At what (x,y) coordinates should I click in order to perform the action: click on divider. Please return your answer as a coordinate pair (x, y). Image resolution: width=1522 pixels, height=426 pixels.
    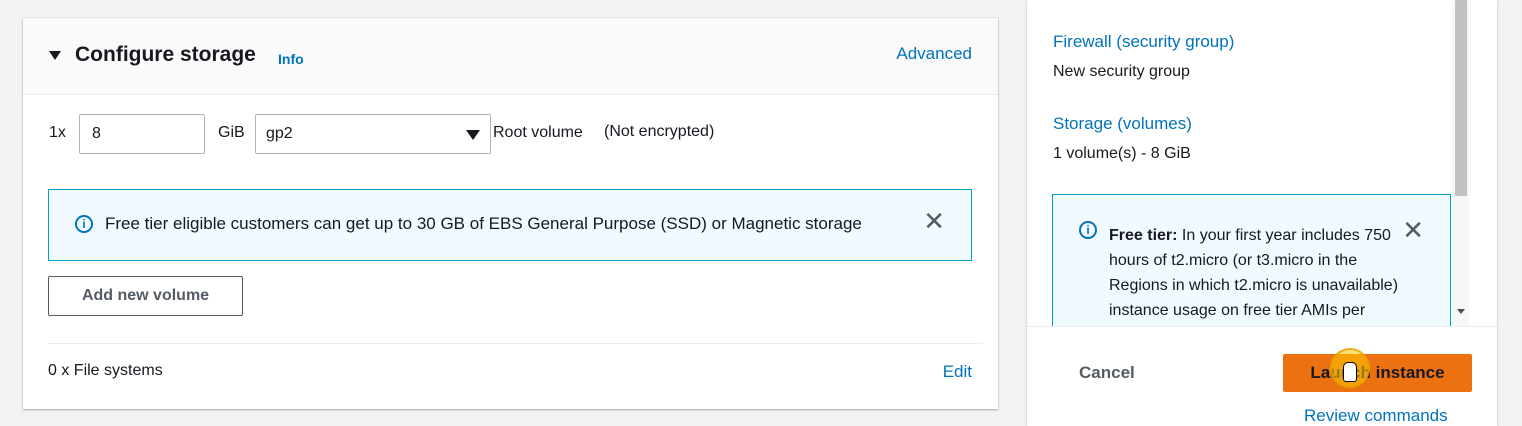
    Looking at the image, I should click on (515, 343).